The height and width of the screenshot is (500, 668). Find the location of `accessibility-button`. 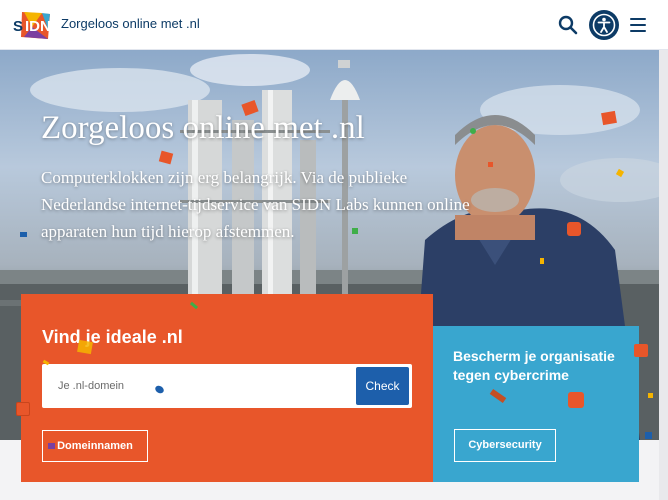

accessibility-button is located at coordinates (604, 25).